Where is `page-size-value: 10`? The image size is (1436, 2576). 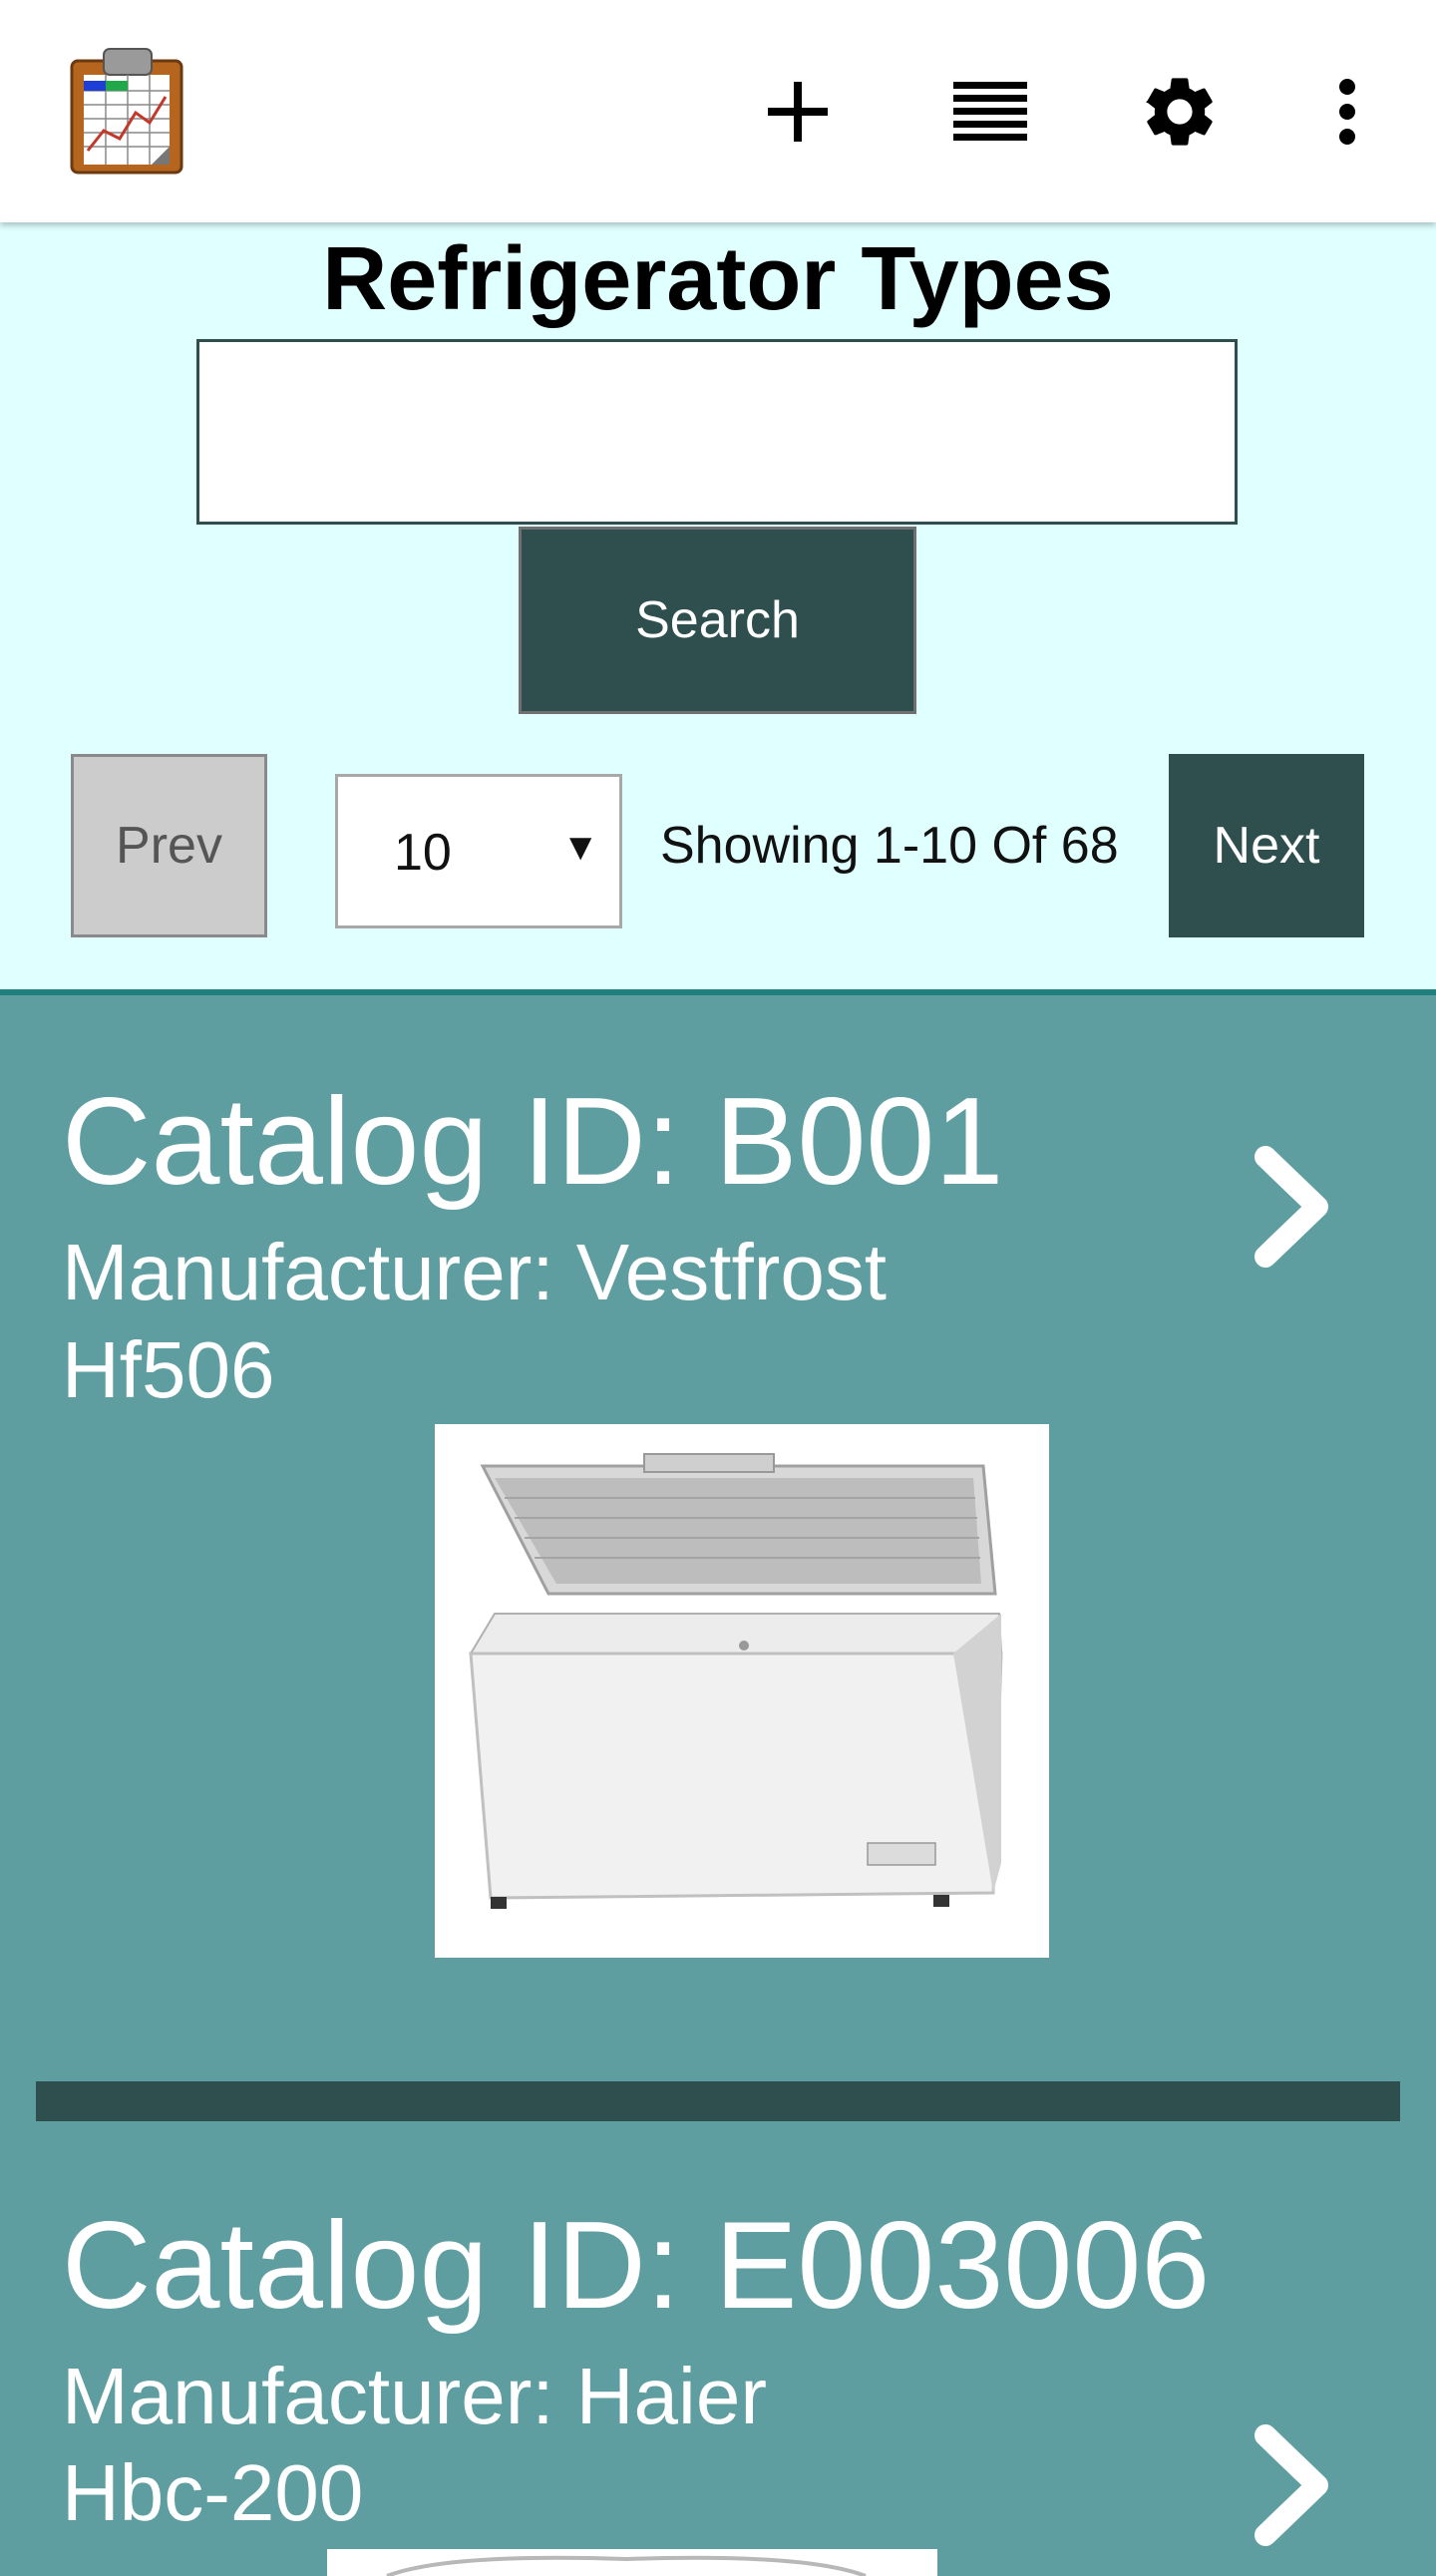 page-size-value: 10 is located at coordinates (423, 853).